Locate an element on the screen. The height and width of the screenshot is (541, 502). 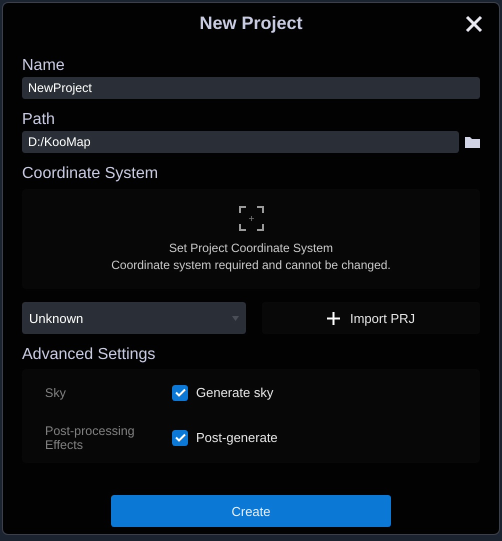
setting-label: Post-processing Effects is located at coordinates (90, 438).